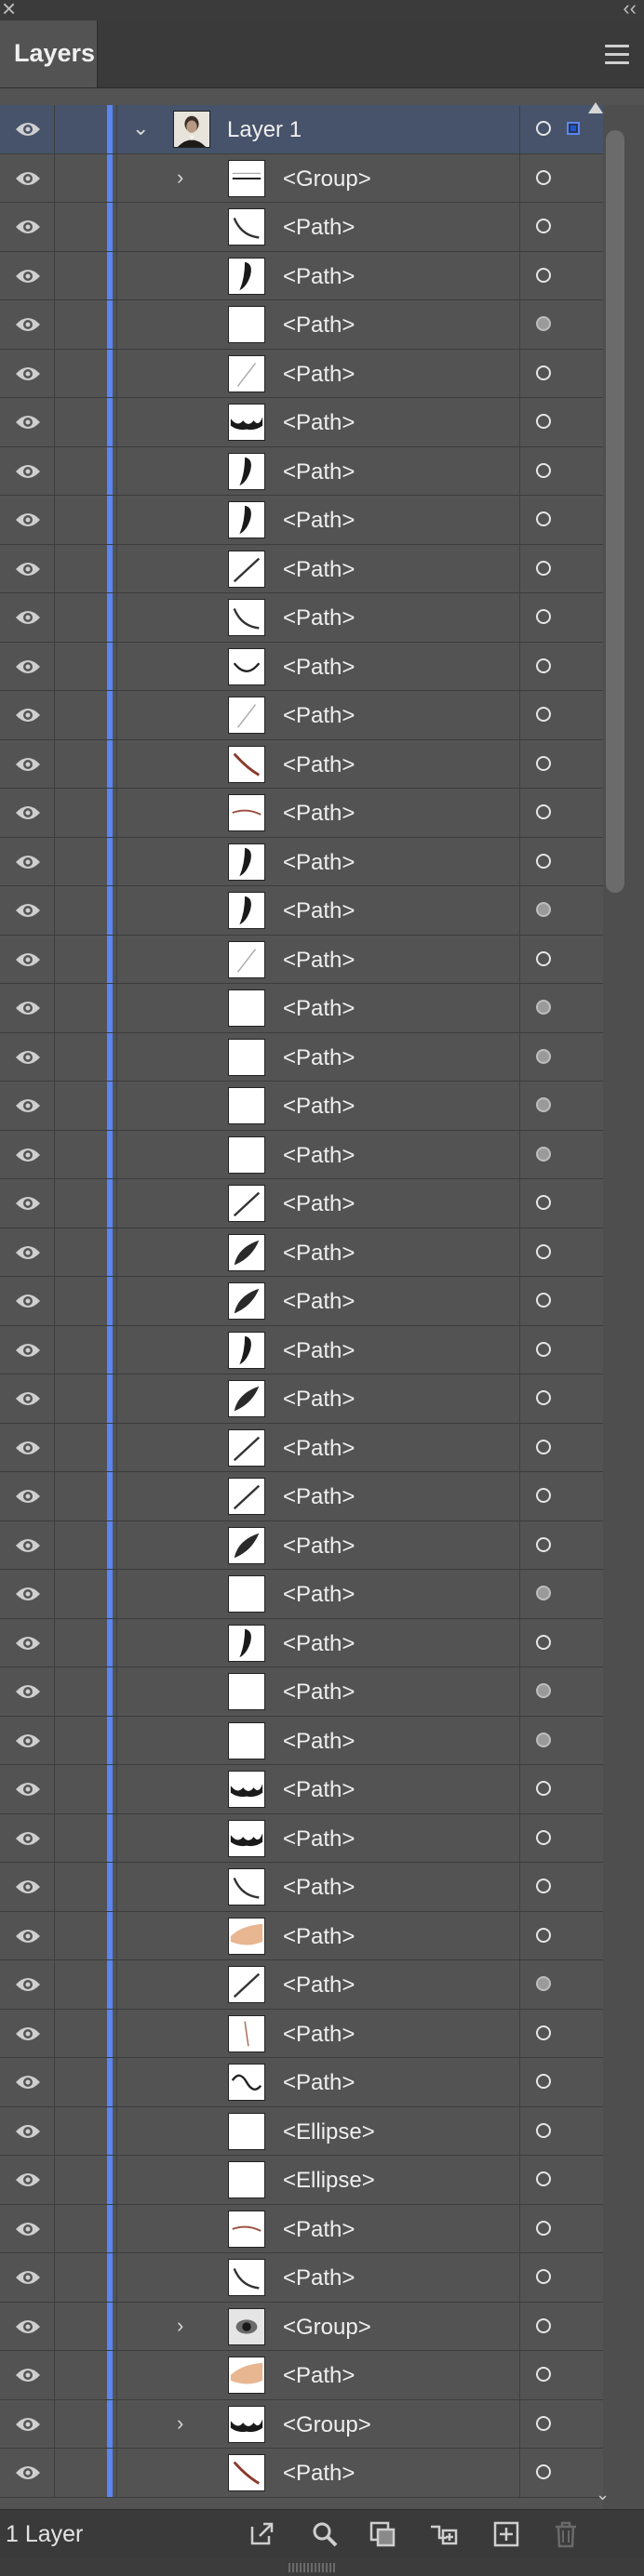 The width and height of the screenshot is (644, 2576). I want to click on scrollbar-thumb, so click(615, 511).